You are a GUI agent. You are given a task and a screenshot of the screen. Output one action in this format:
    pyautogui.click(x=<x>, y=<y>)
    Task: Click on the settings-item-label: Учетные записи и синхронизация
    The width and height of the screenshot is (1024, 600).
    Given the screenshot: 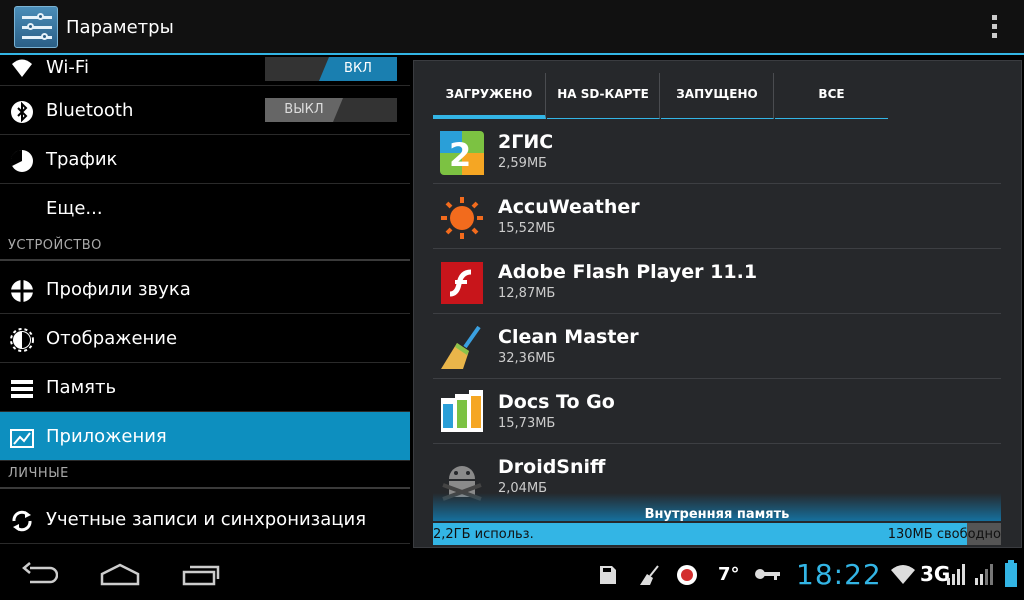 What is the action you would take?
    pyautogui.click(x=206, y=519)
    